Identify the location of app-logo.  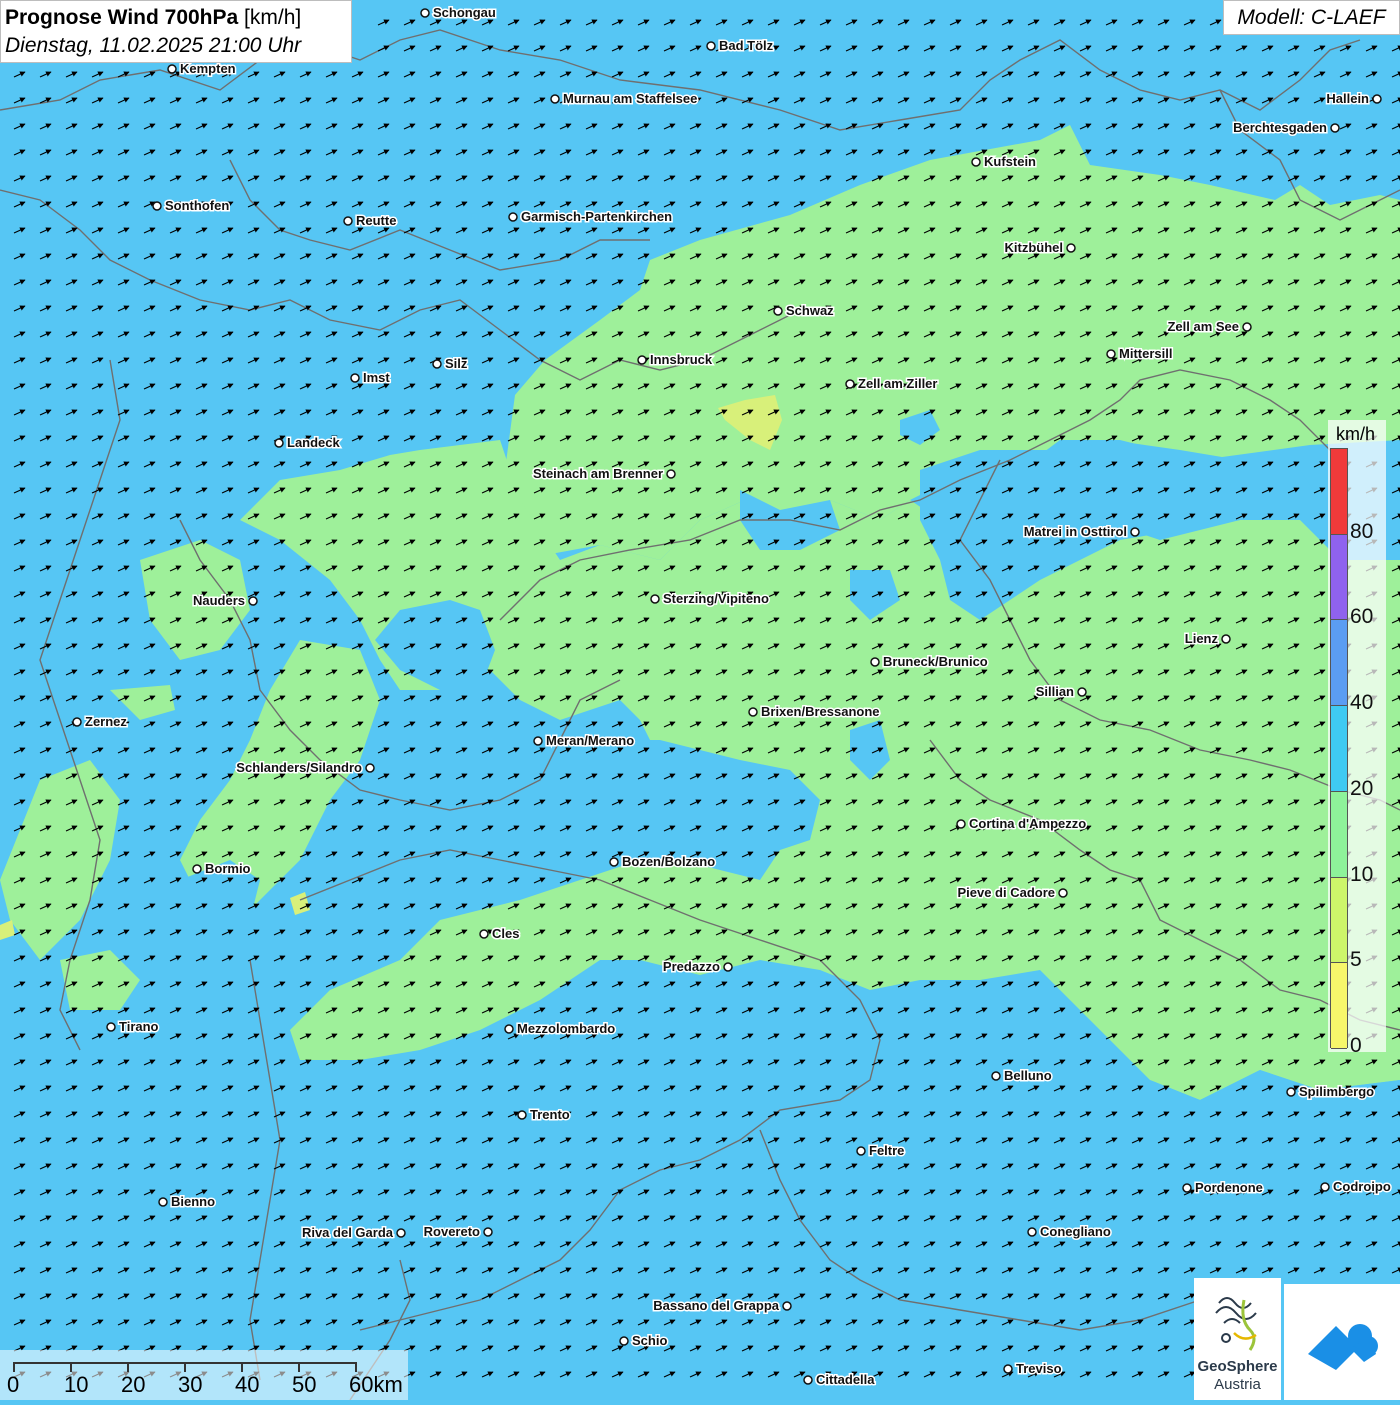
(1342, 1342).